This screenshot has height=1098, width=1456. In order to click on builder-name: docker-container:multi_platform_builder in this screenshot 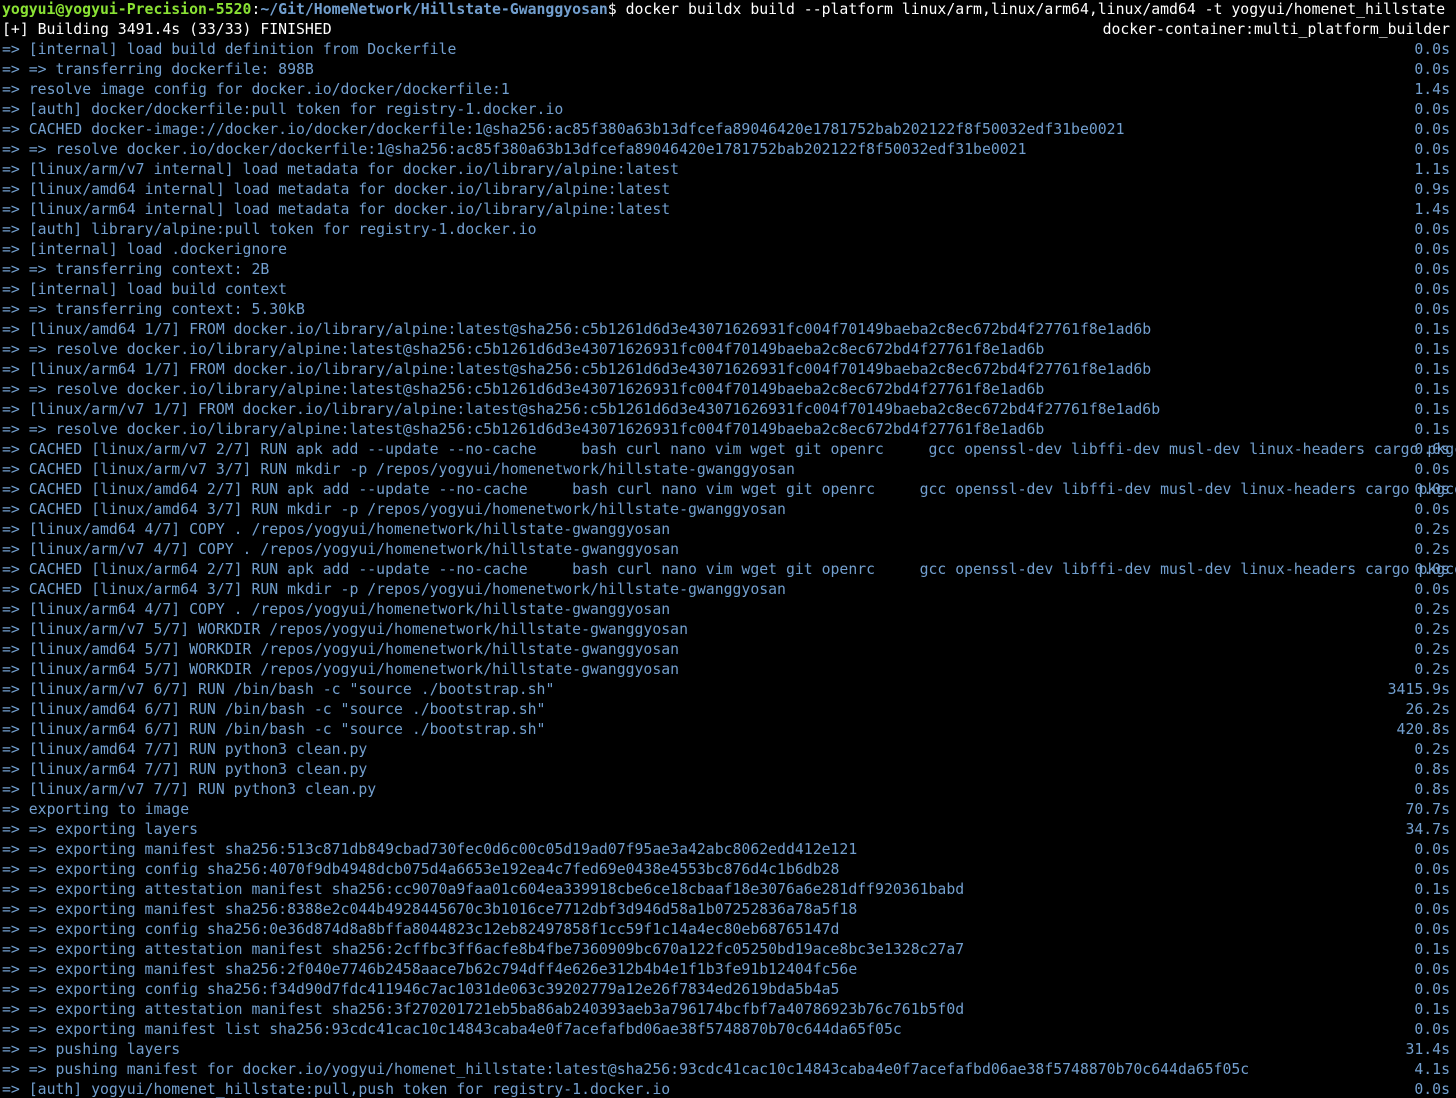, I will do `click(1276, 29)`.